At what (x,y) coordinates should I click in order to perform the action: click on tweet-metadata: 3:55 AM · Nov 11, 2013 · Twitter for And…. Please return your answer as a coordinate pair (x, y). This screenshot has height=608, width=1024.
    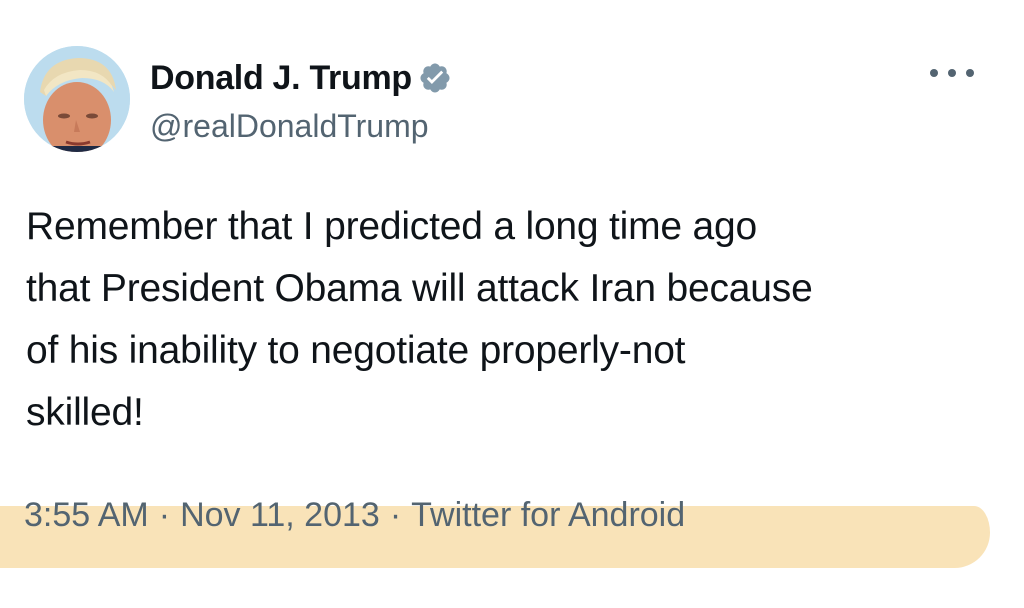
    Looking at the image, I should click on (354, 515).